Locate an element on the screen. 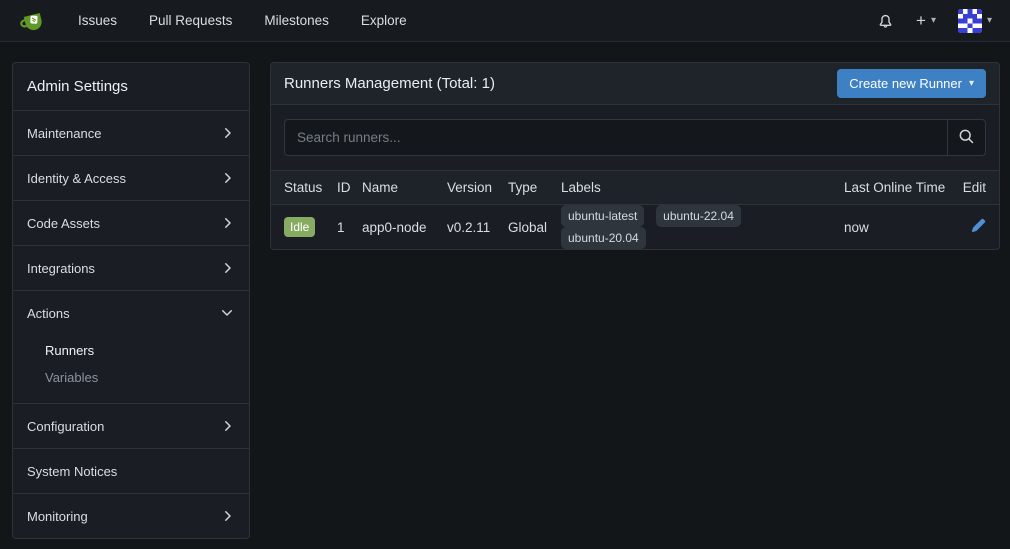  sidebar-item-actions: Actions is located at coordinates (131, 312).